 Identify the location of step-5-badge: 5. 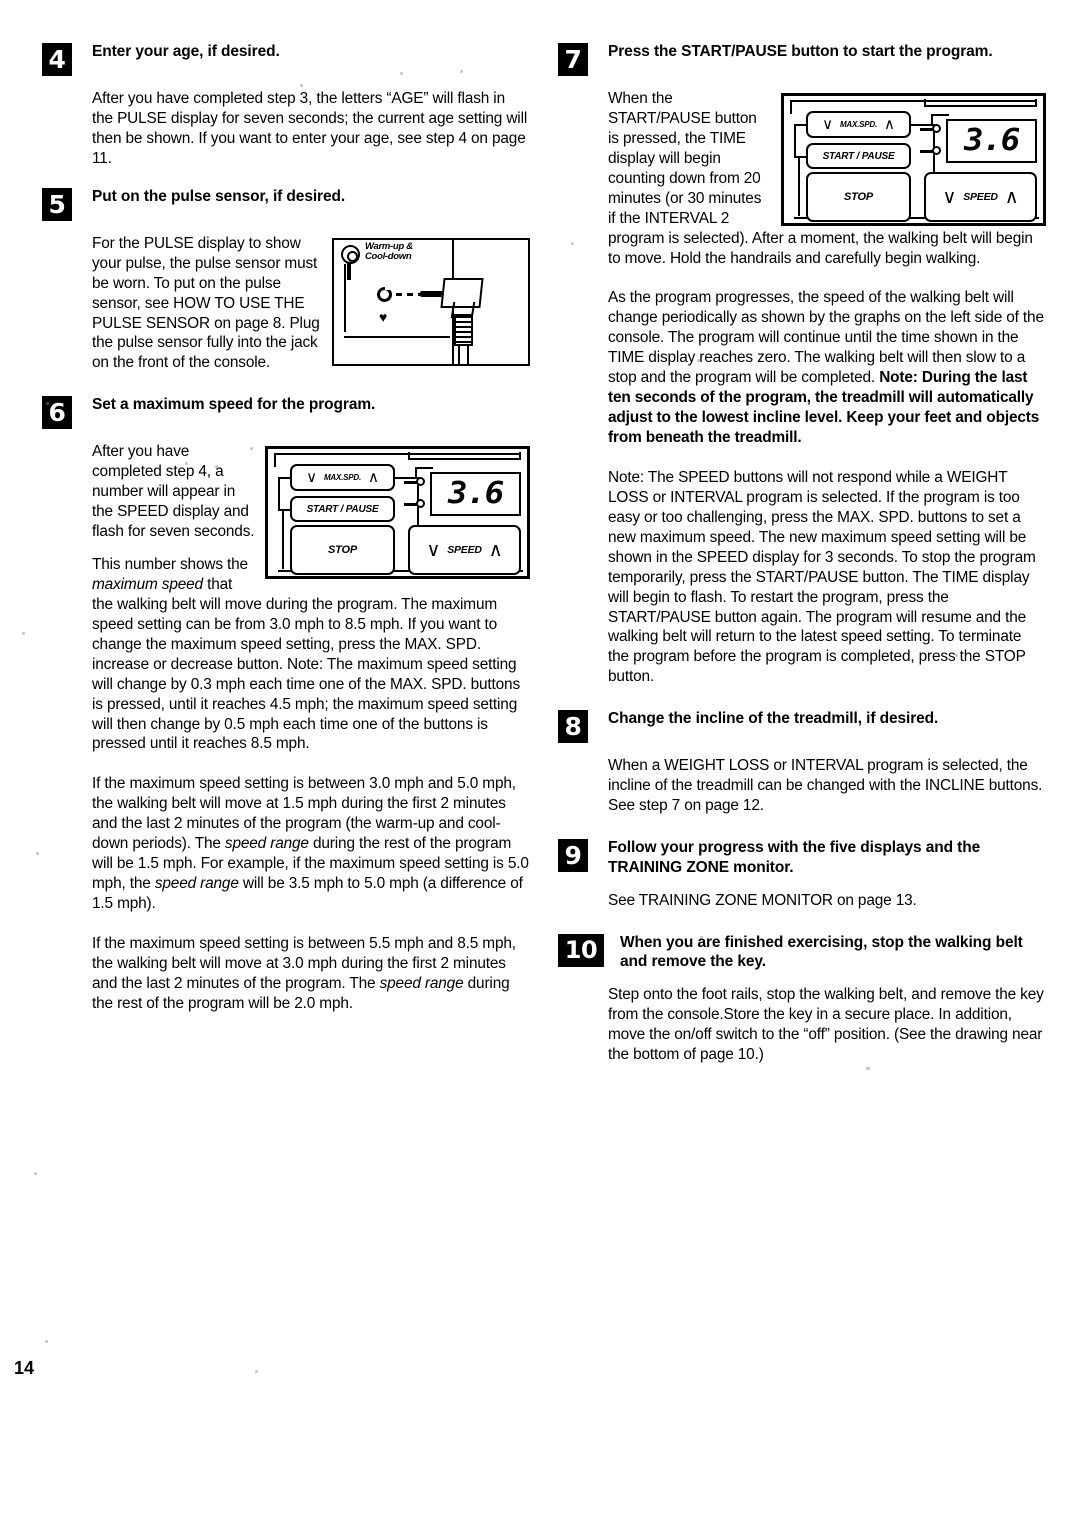
(57, 204).